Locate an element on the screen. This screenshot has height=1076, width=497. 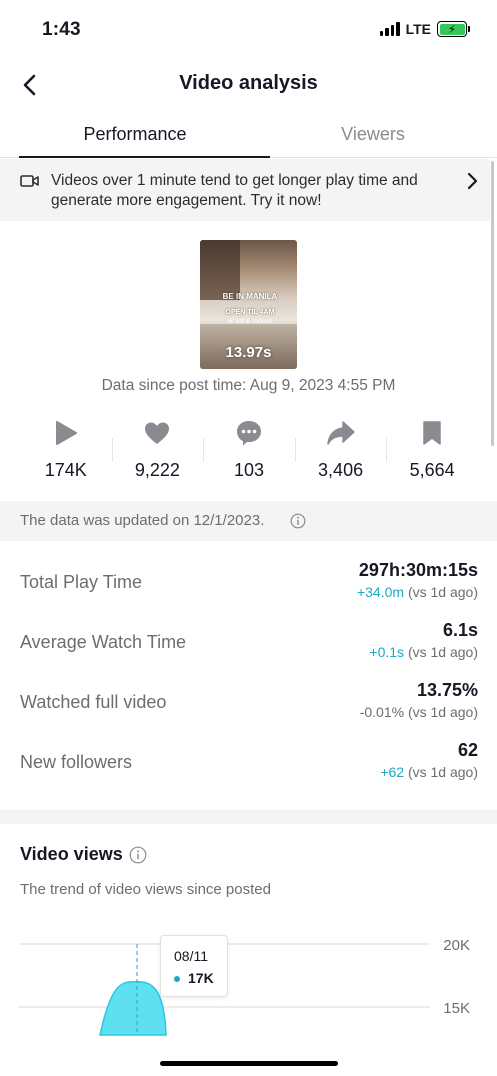
signal-icon is located at coordinates (389, 29).